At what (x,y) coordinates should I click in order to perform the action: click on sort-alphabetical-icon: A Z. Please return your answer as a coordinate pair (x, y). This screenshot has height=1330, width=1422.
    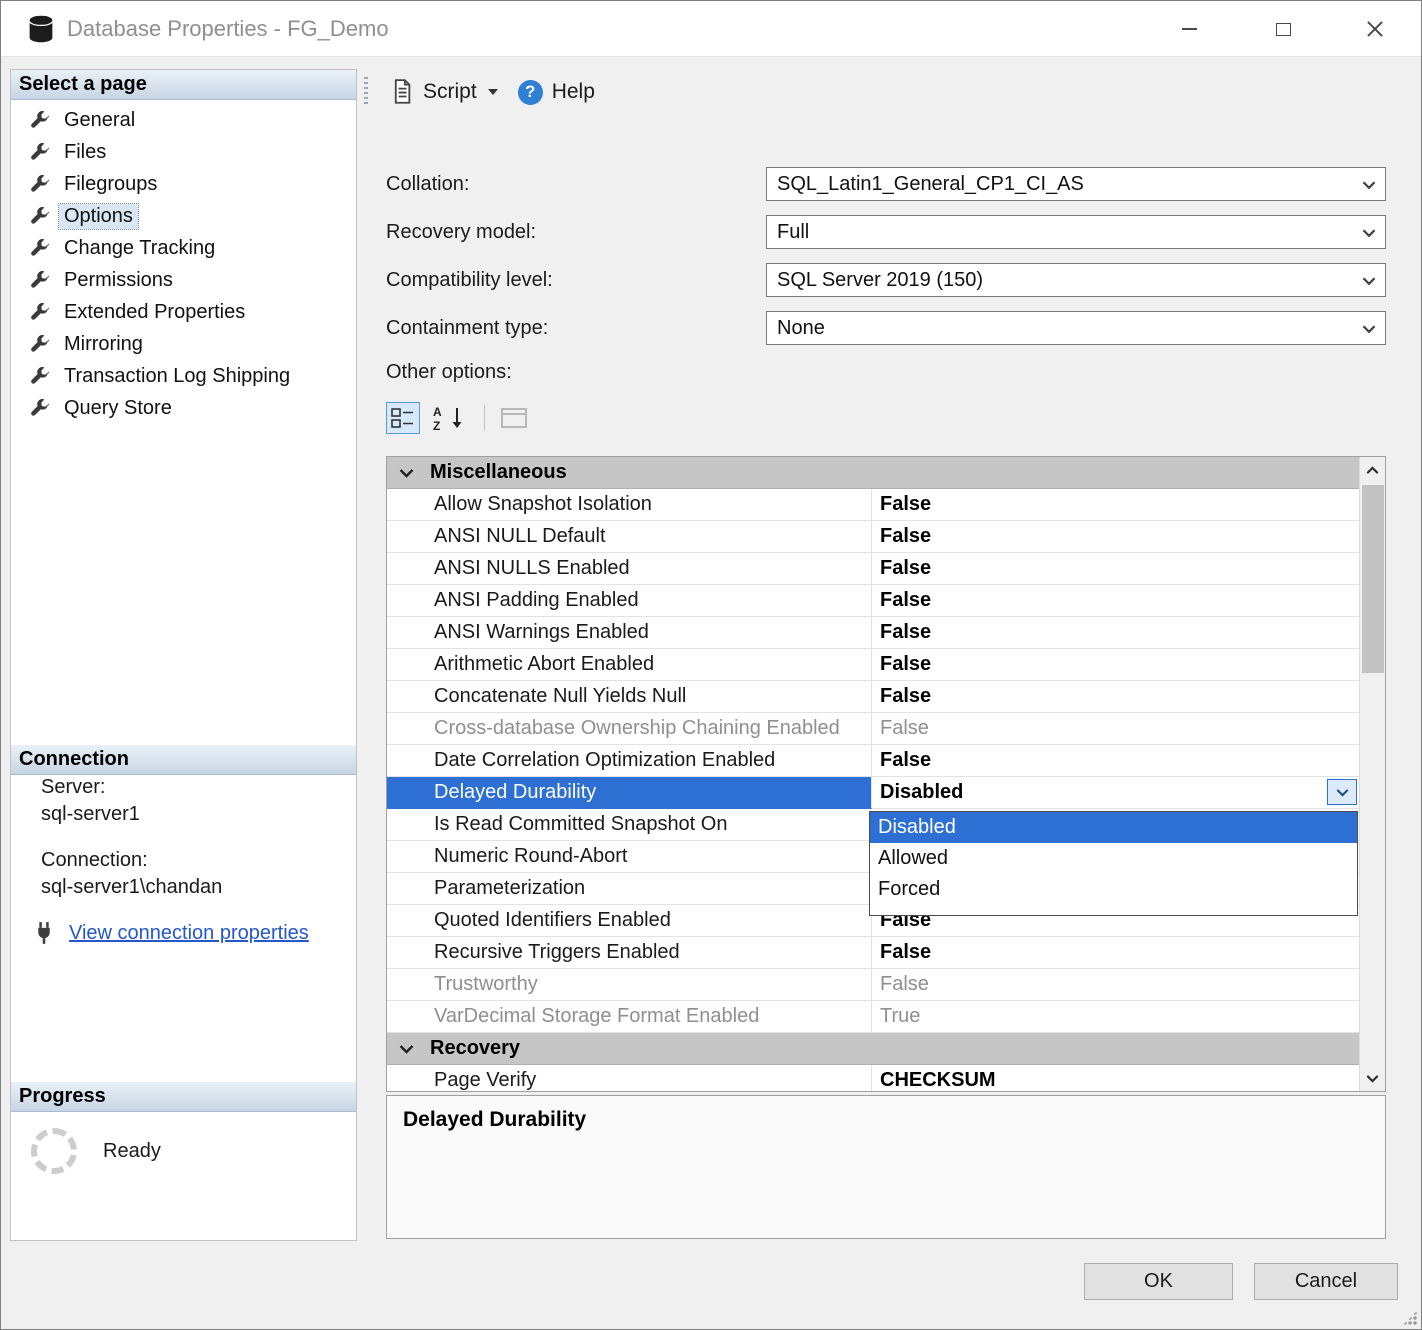
    Looking at the image, I should click on (447, 418).